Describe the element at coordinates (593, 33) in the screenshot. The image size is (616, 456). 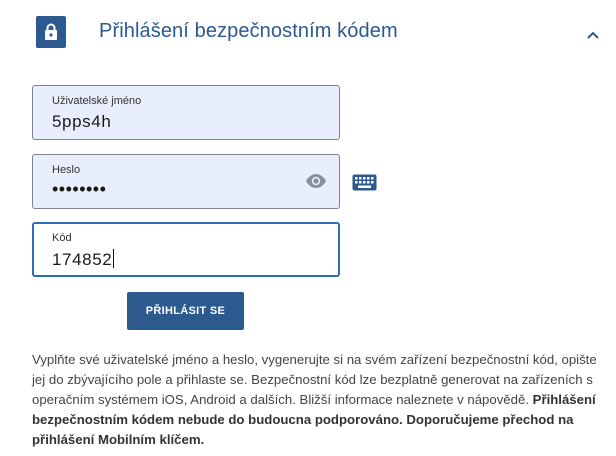
I see `chevron-up-icon` at that location.